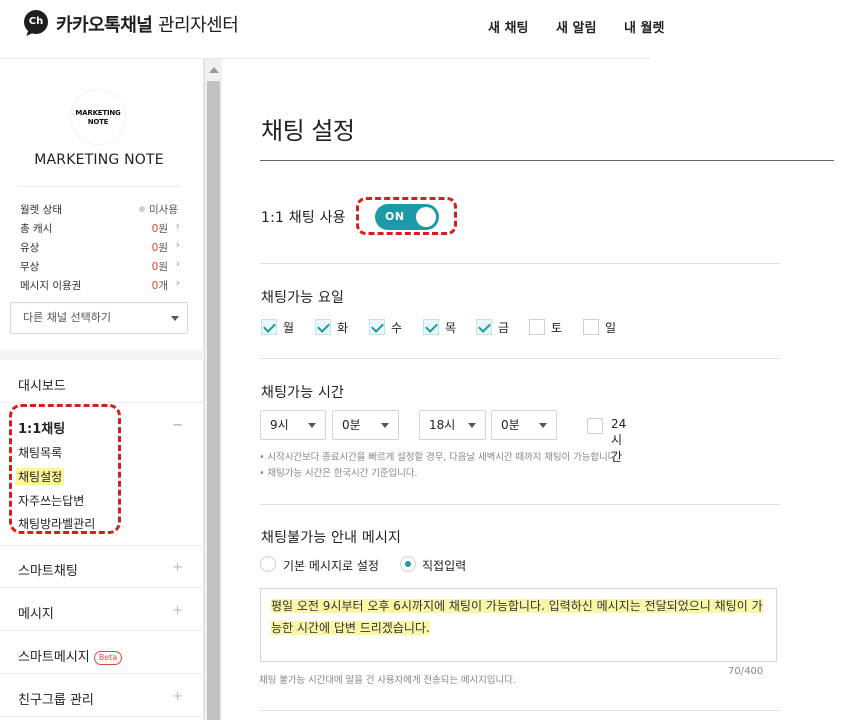  What do you see at coordinates (508, 26) in the screenshot?
I see `nav-new-chat: 새 채팅` at bounding box center [508, 26].